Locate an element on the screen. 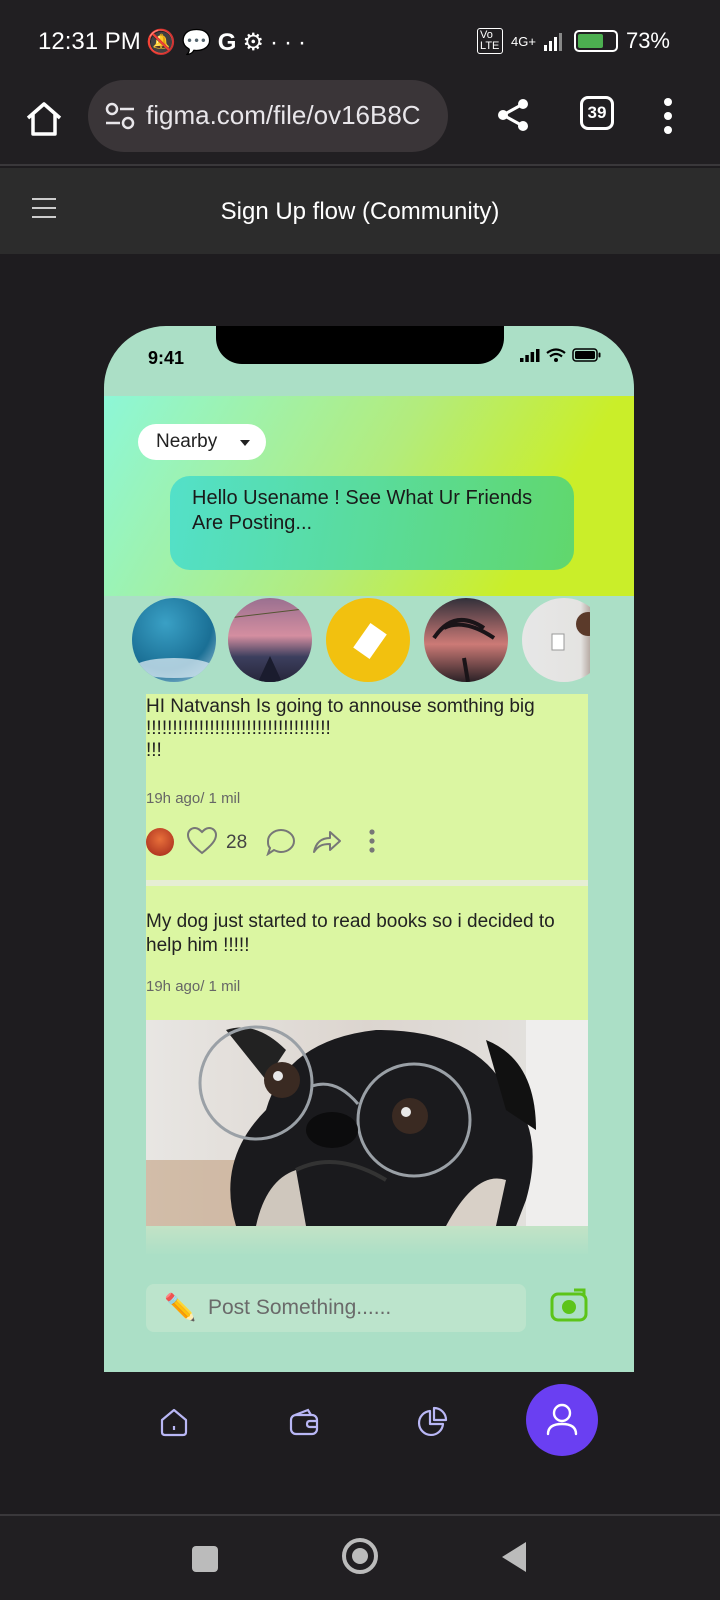 The height and width of the screenshot is (1600, 720). post-more-icon is located at coordinates (372, 841).